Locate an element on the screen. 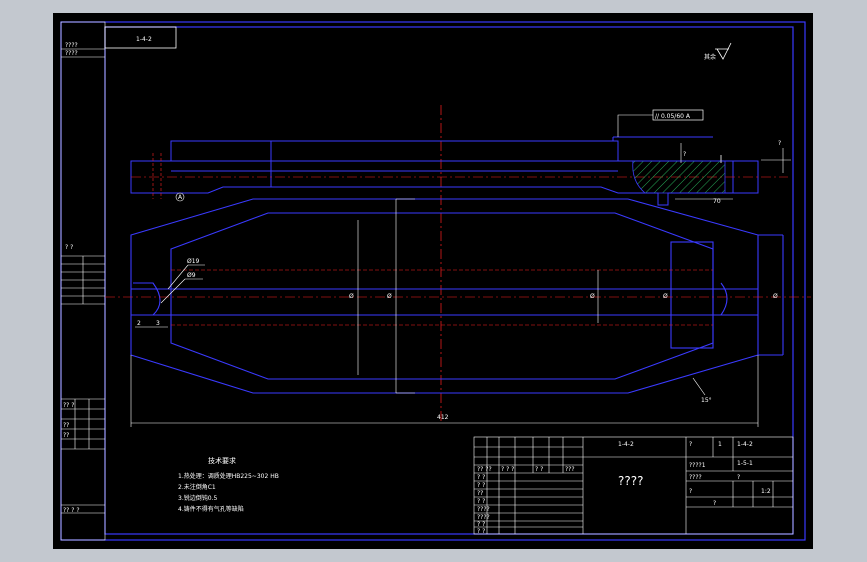 This screenshot has height=562, width=867. dim-bore-5: Ø is located at coordinates (775, 296).